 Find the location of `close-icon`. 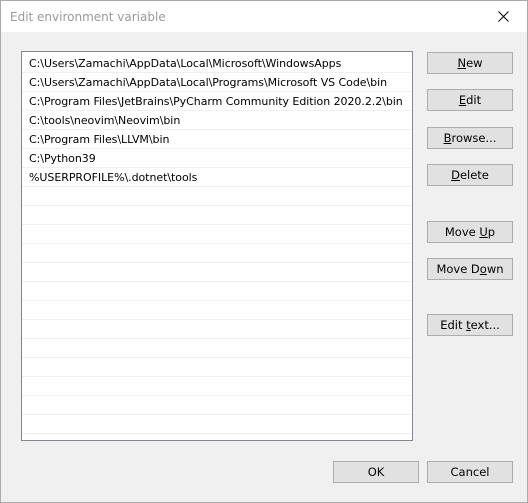

close-icon is located at coordinates (503, 16).